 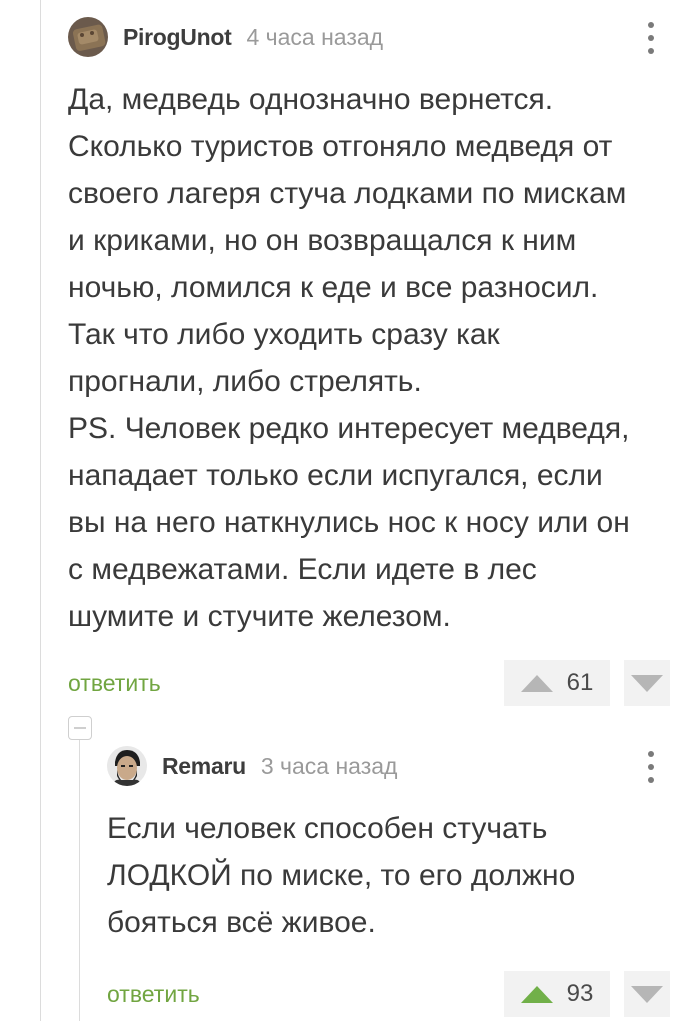 What do you see at coordinates (376, 683) in the screenshot?
I see `comment-footer: ответить 61` at bounding box center [376, 683].